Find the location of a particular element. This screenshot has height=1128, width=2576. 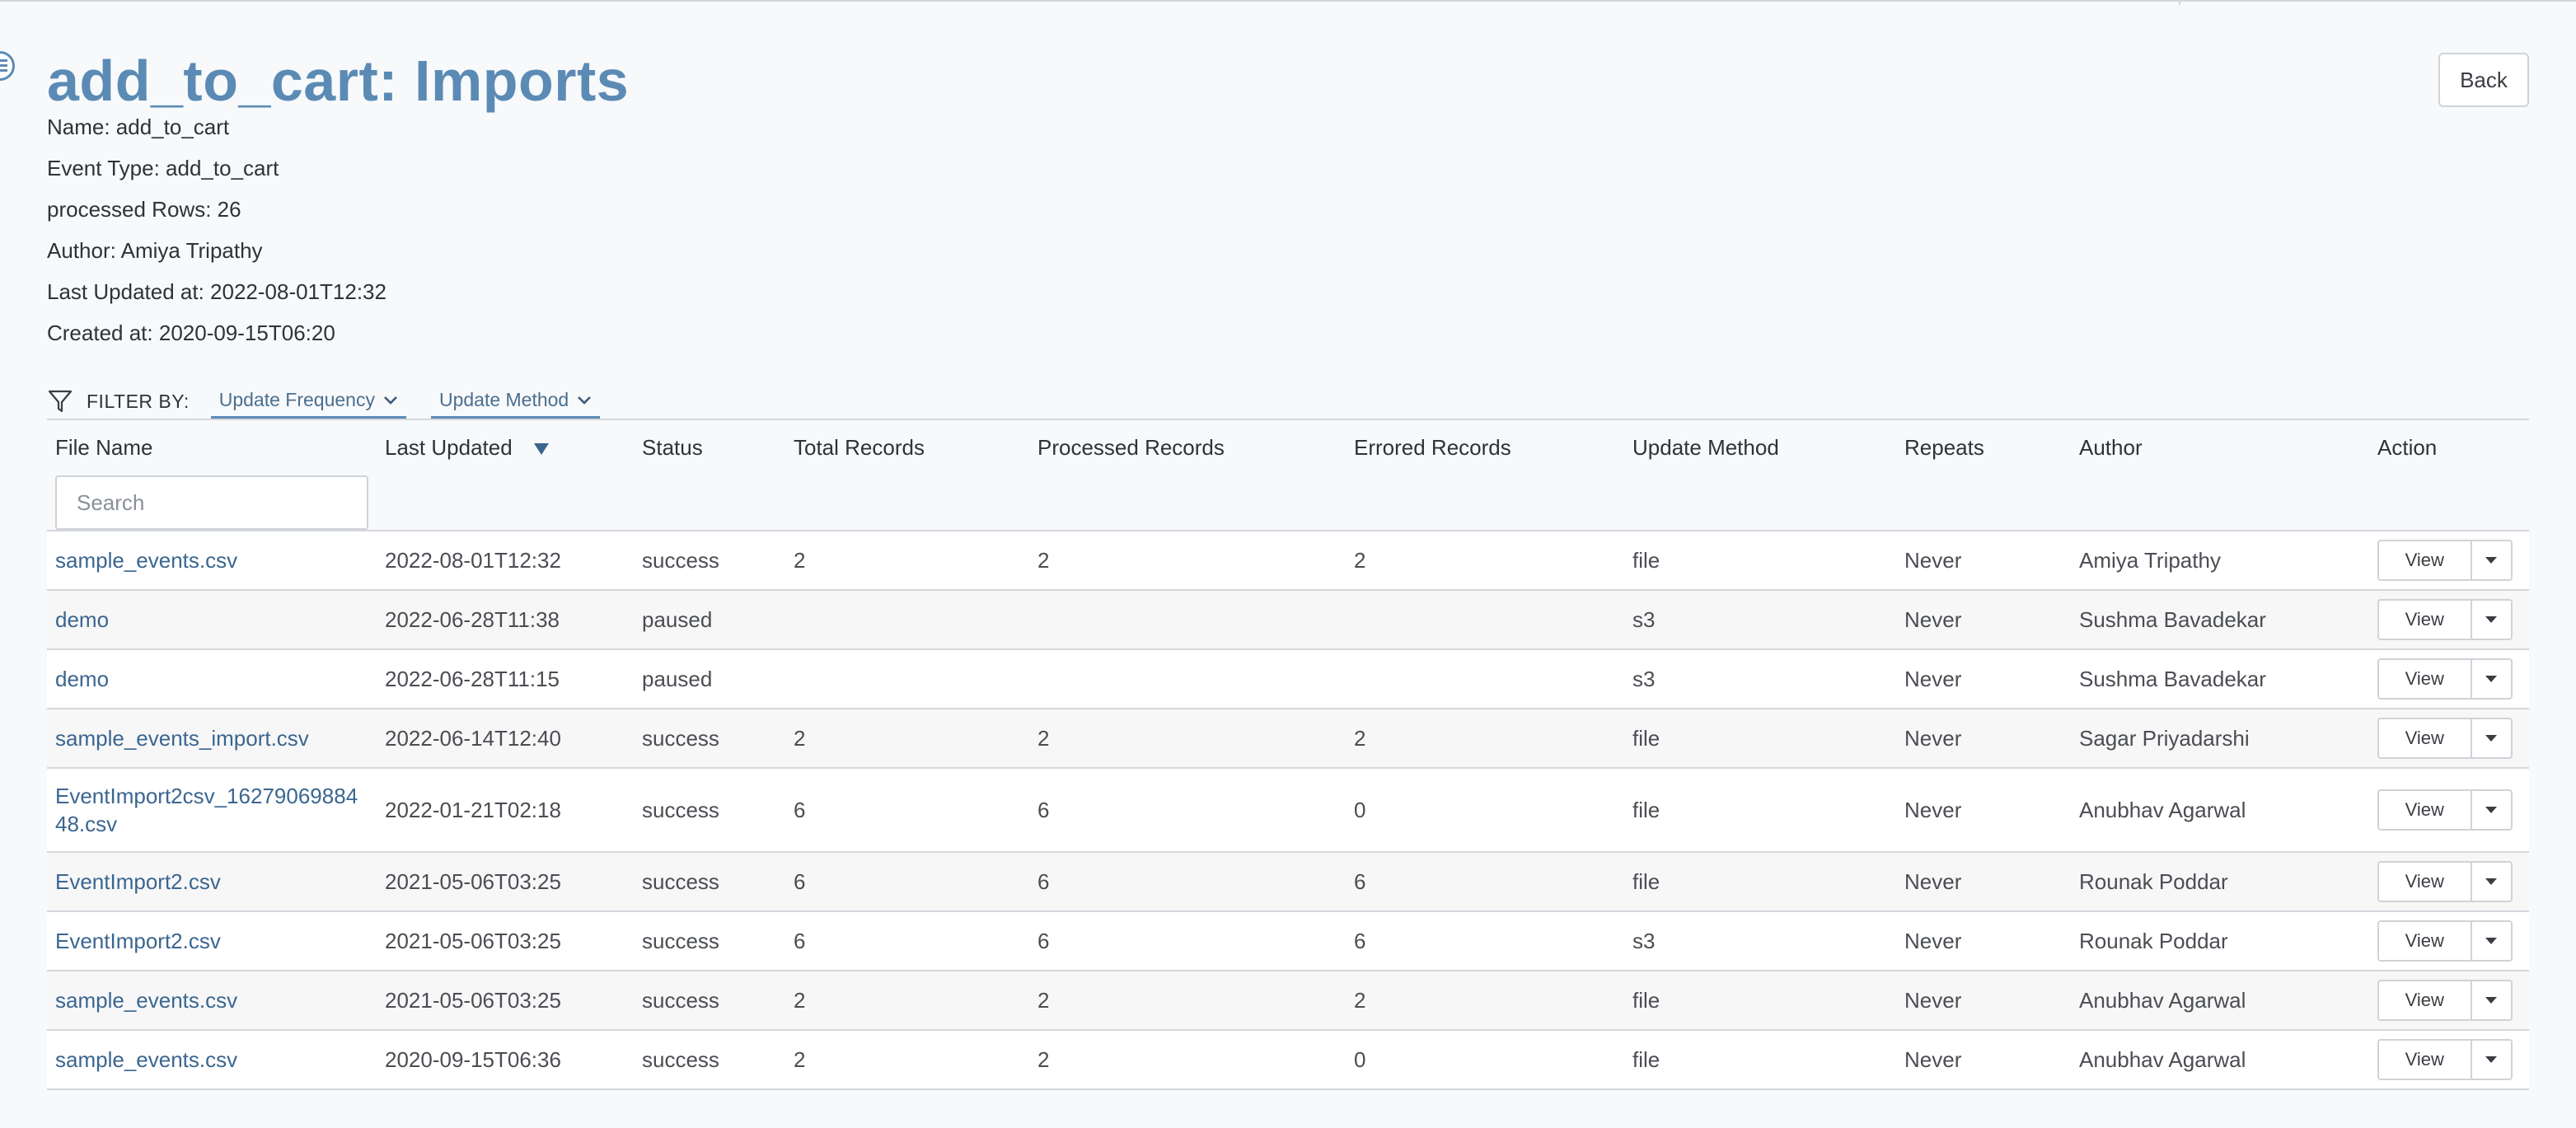

file-name-cell: EventImport2csv_1627906988448.csv is located at coordinates (212, 810).